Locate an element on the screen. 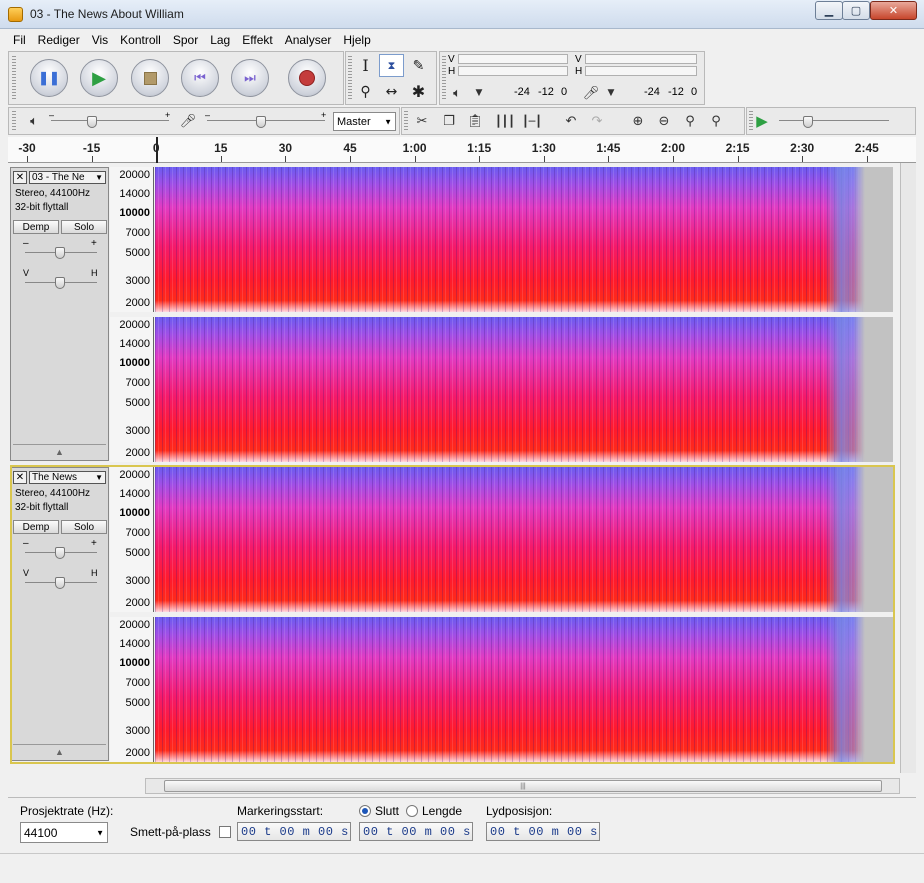 The width and height of the screenshot is (924, 883). horizontal-scrollbar-thumb: ||| is located at coordinates (523, 786).